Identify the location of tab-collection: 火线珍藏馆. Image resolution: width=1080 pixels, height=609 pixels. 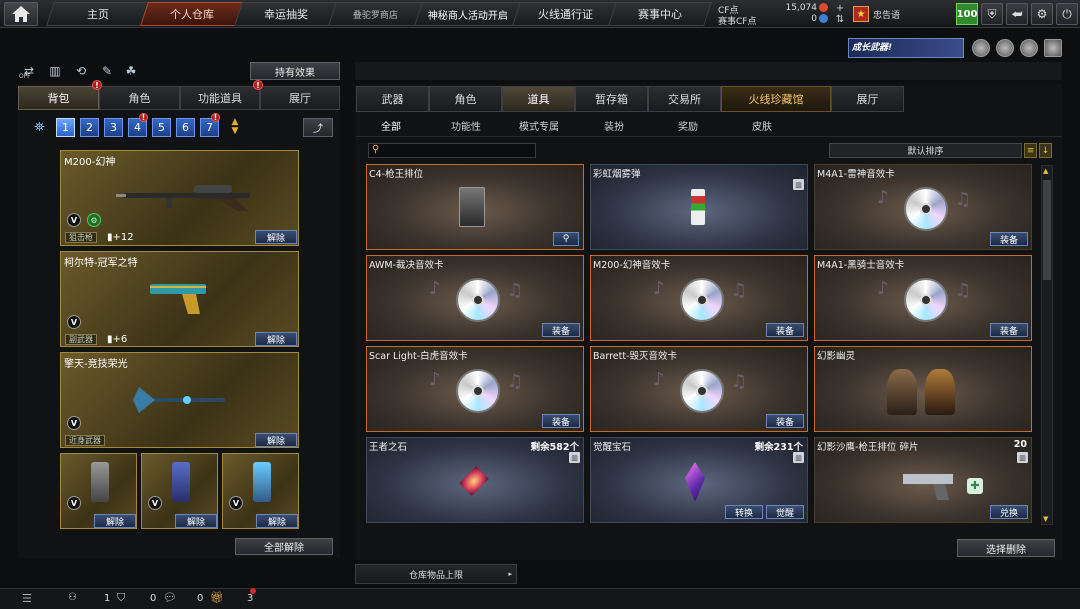
(776, 99).